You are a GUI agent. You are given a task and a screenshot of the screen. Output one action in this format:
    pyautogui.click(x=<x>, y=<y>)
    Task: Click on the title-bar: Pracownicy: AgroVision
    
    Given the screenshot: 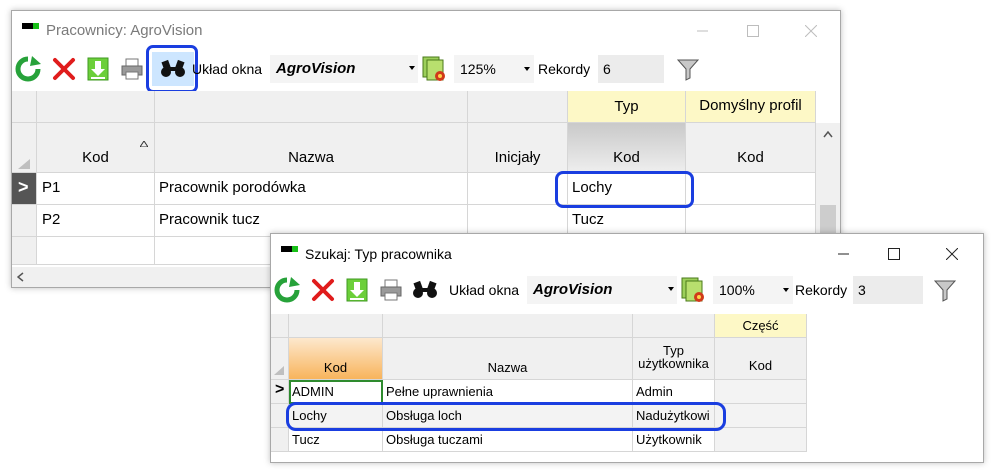 What is the action you would take?
    pyautogui.click(x=426, y=31)
    